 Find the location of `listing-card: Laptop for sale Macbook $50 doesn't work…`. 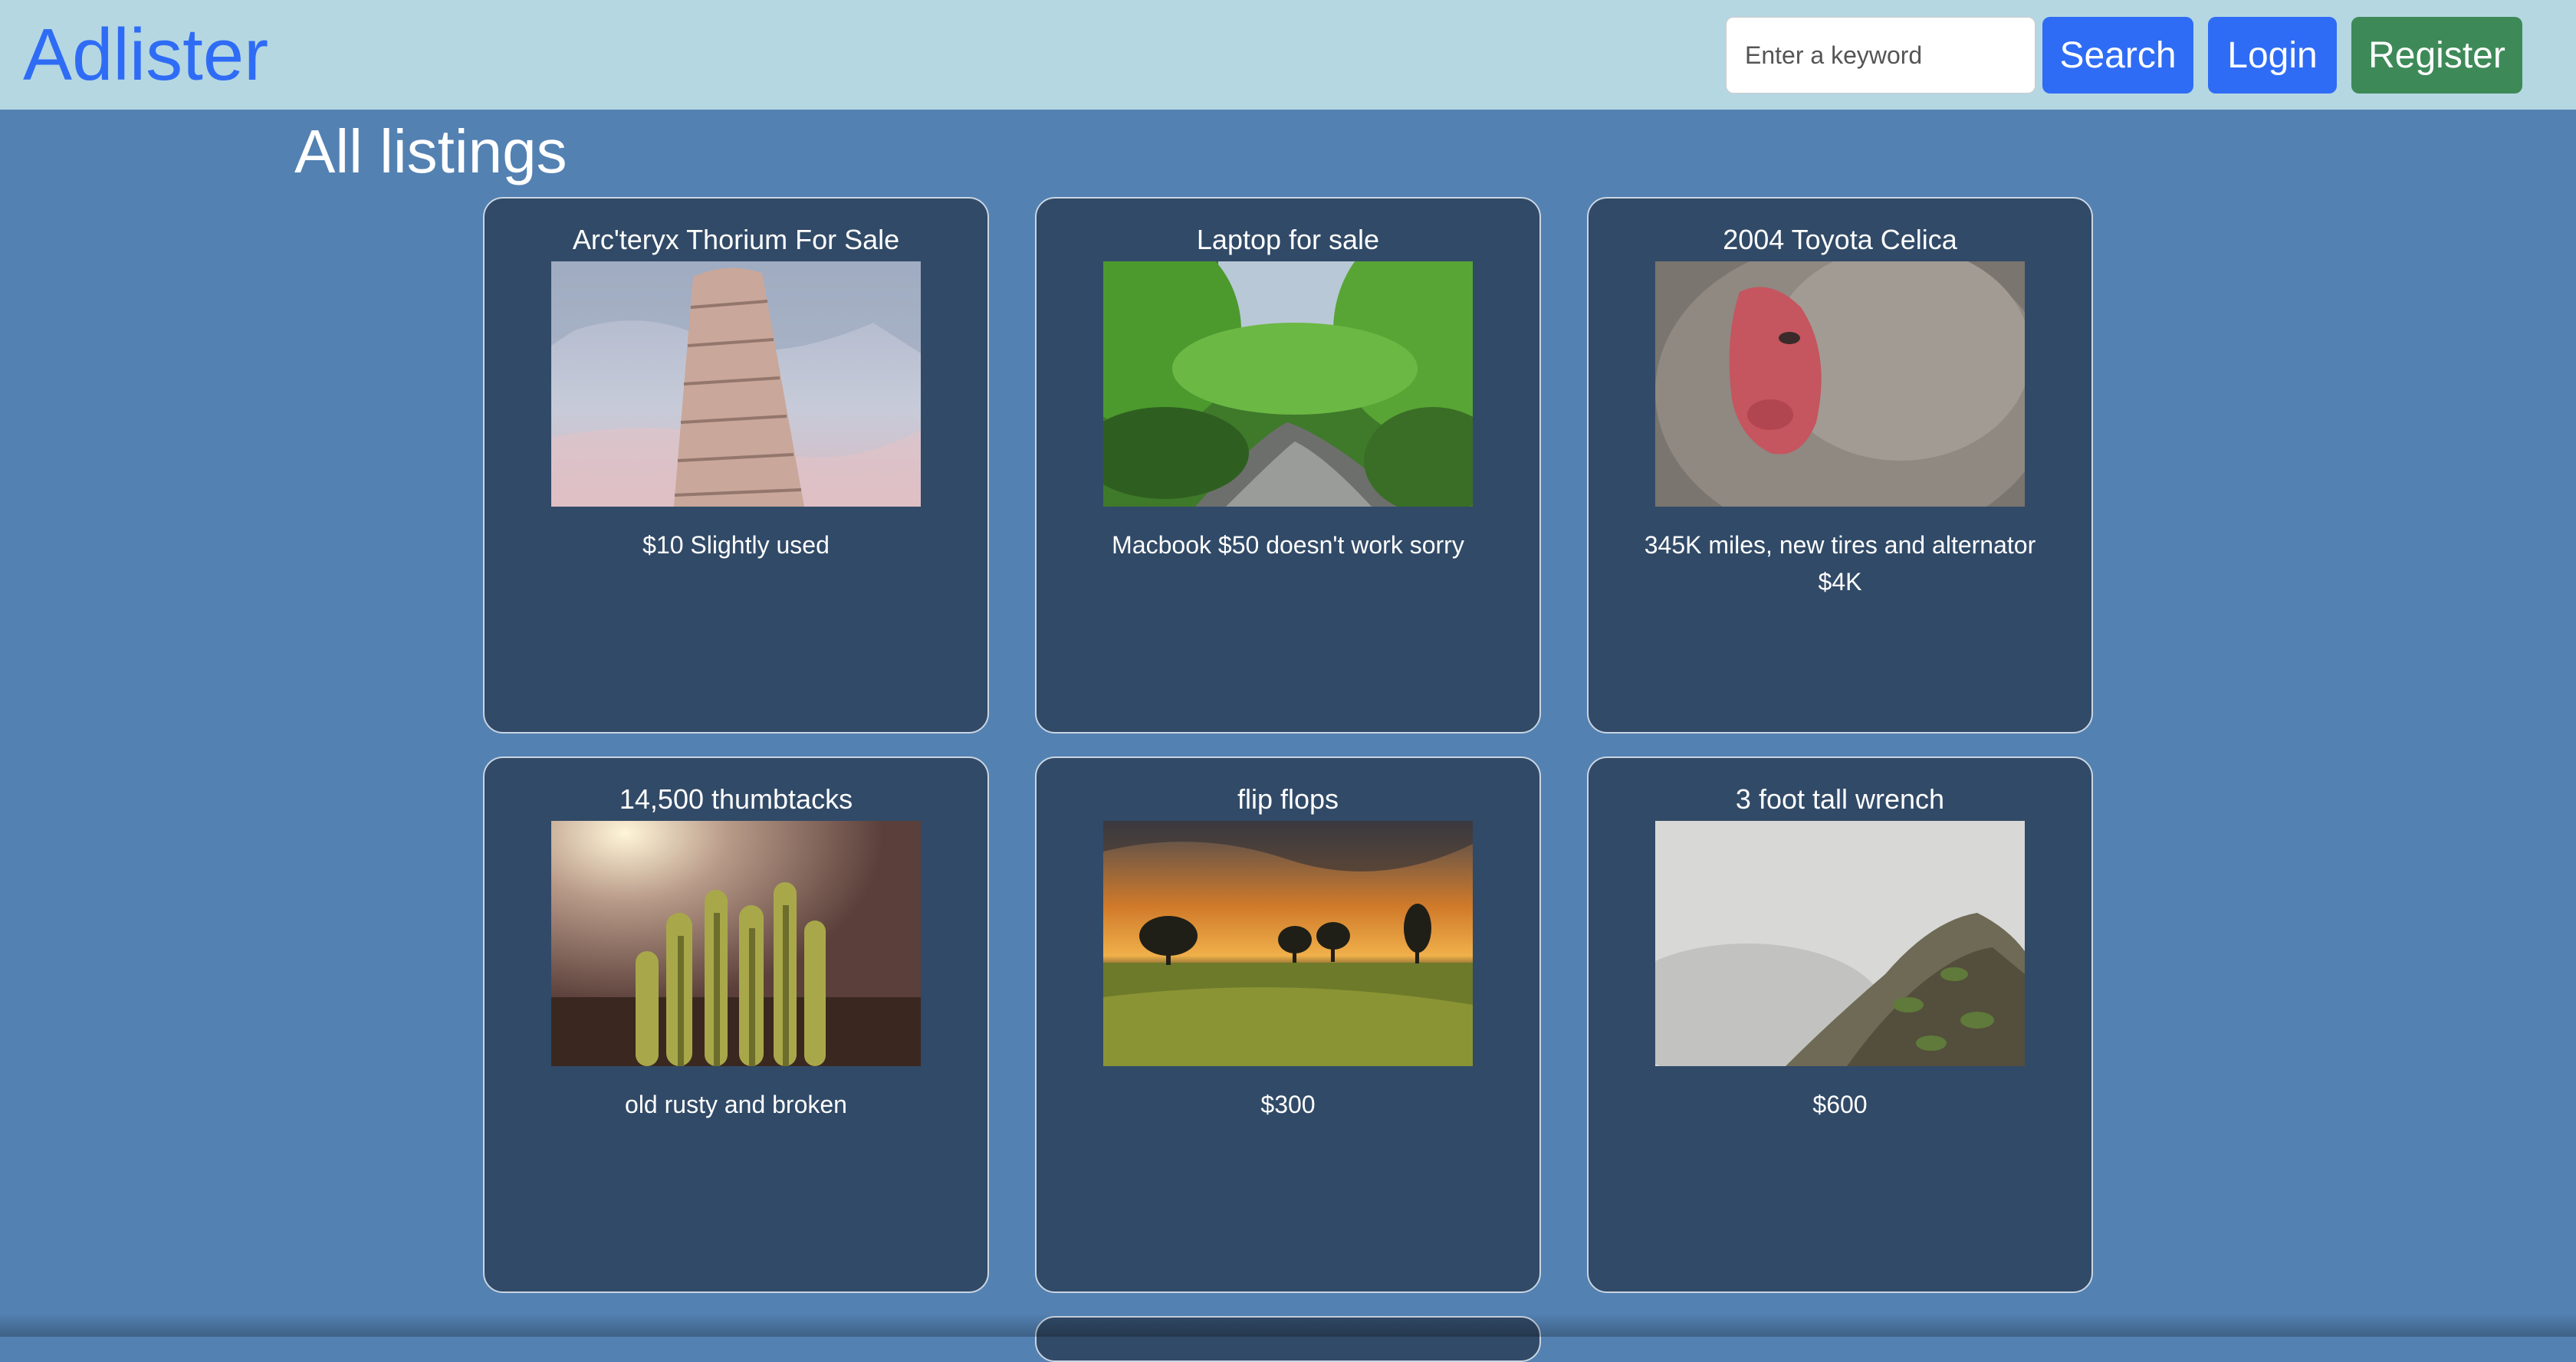

listing-card: Laptop for sale Macbook $50 doesn't work… is located at coordinates (1288, 465).